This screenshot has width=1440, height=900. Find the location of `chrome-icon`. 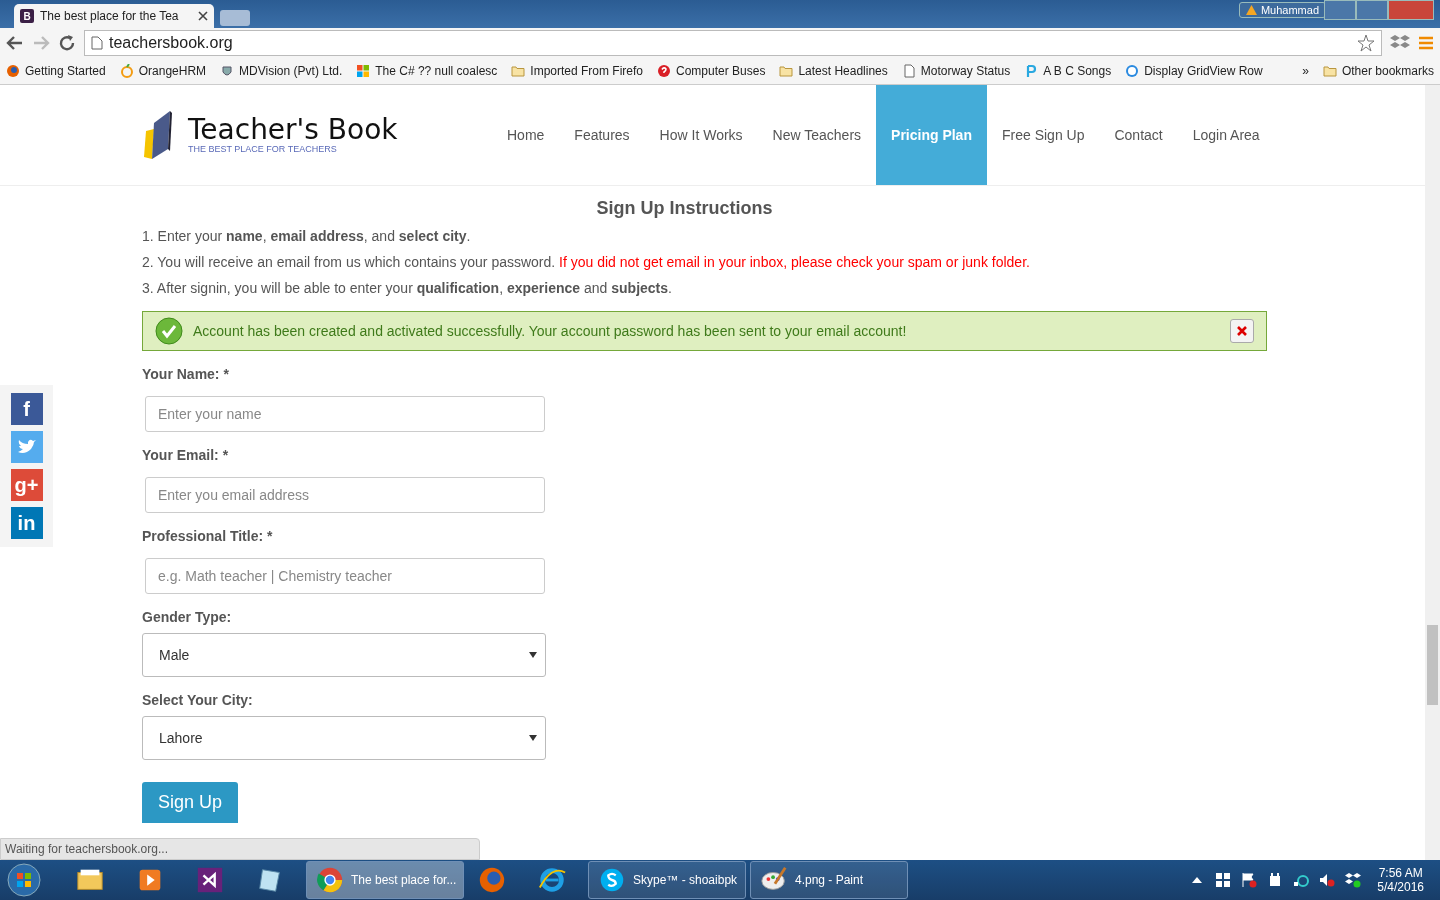

chrome-icon is located at coordinates (330, 880).